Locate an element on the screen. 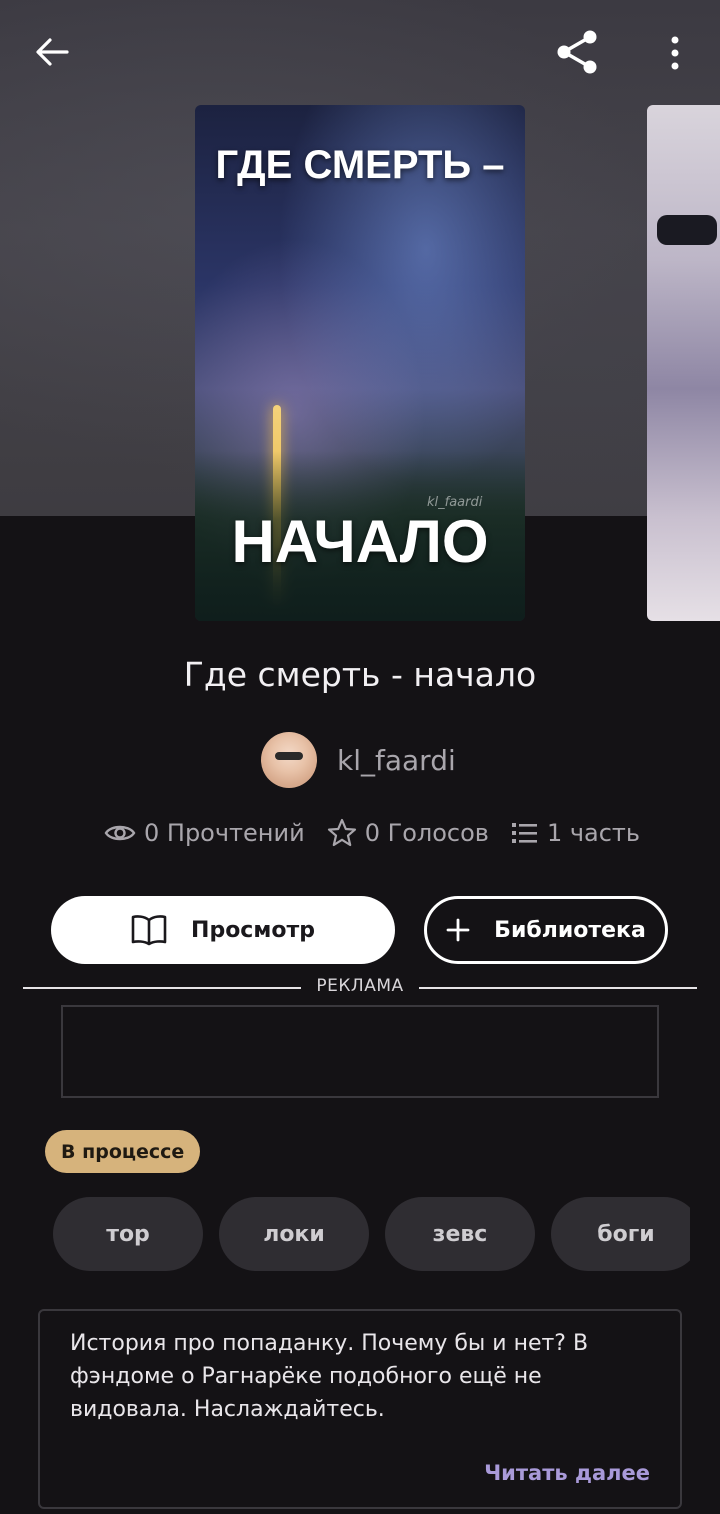 Image resolution: width=720 pixels, height=1514 pixels. parts-count: 1 часть is located at coordinates (593, 833).